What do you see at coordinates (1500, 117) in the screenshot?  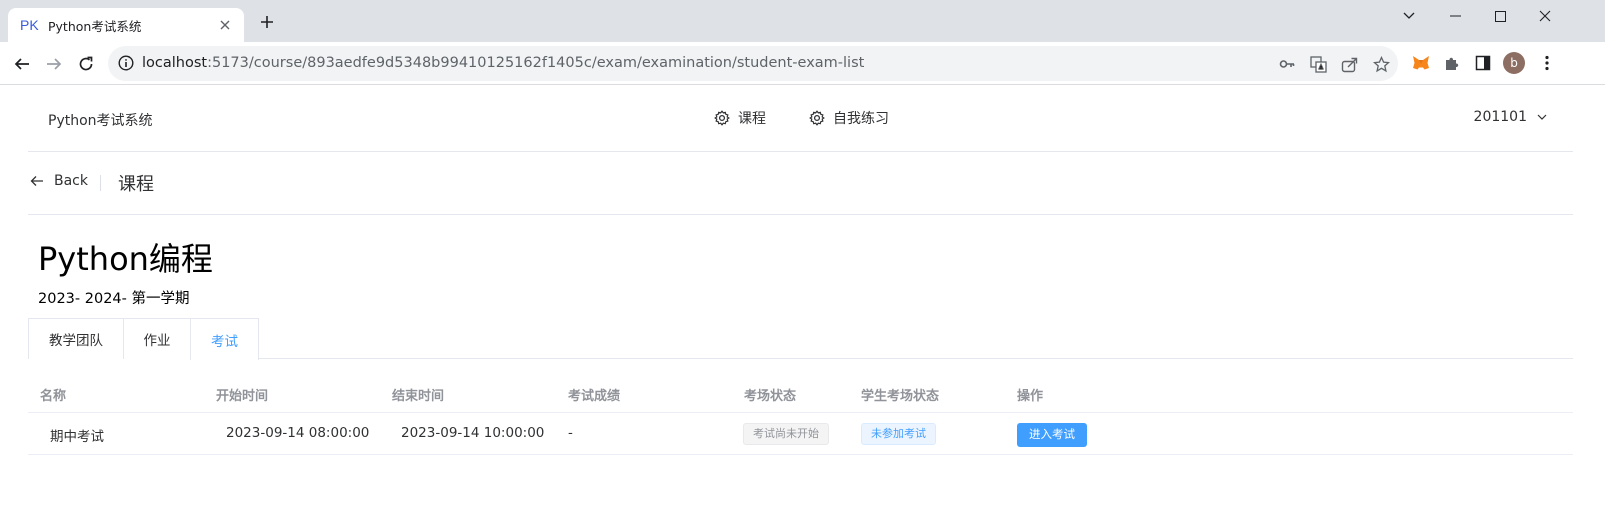 I see `user-id: 201101` at bounding box center [1500, 117].